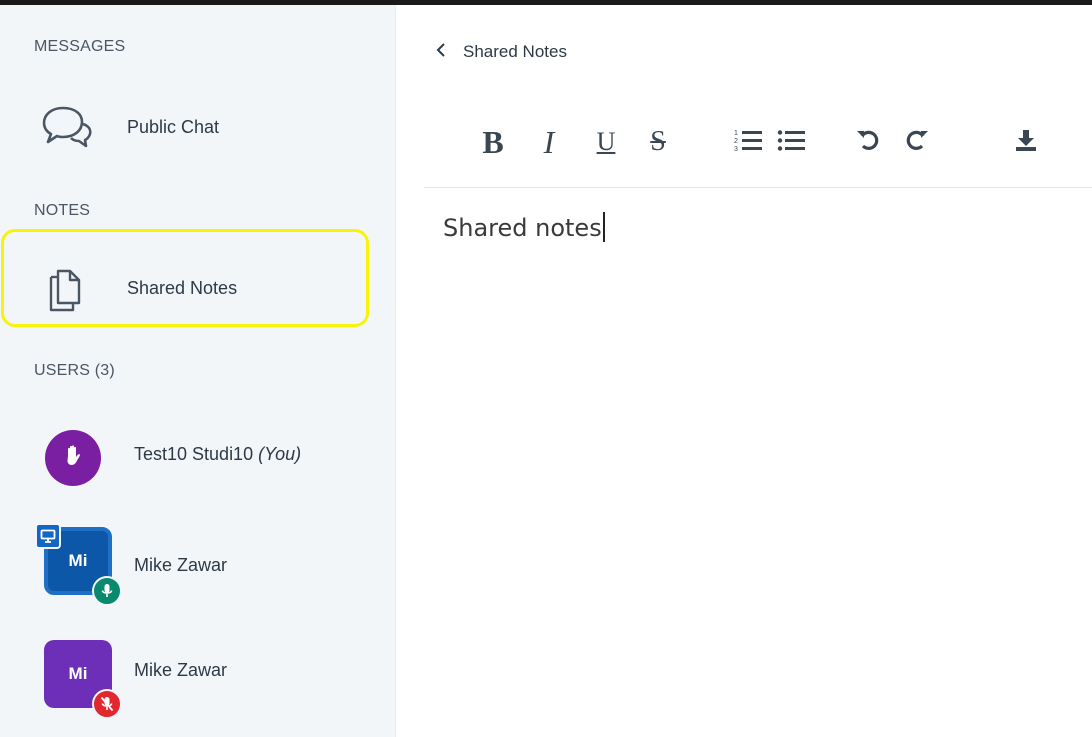 This screenshot has width=1092, height=737. I want to click on unordered-list-button, so click(792, 142).